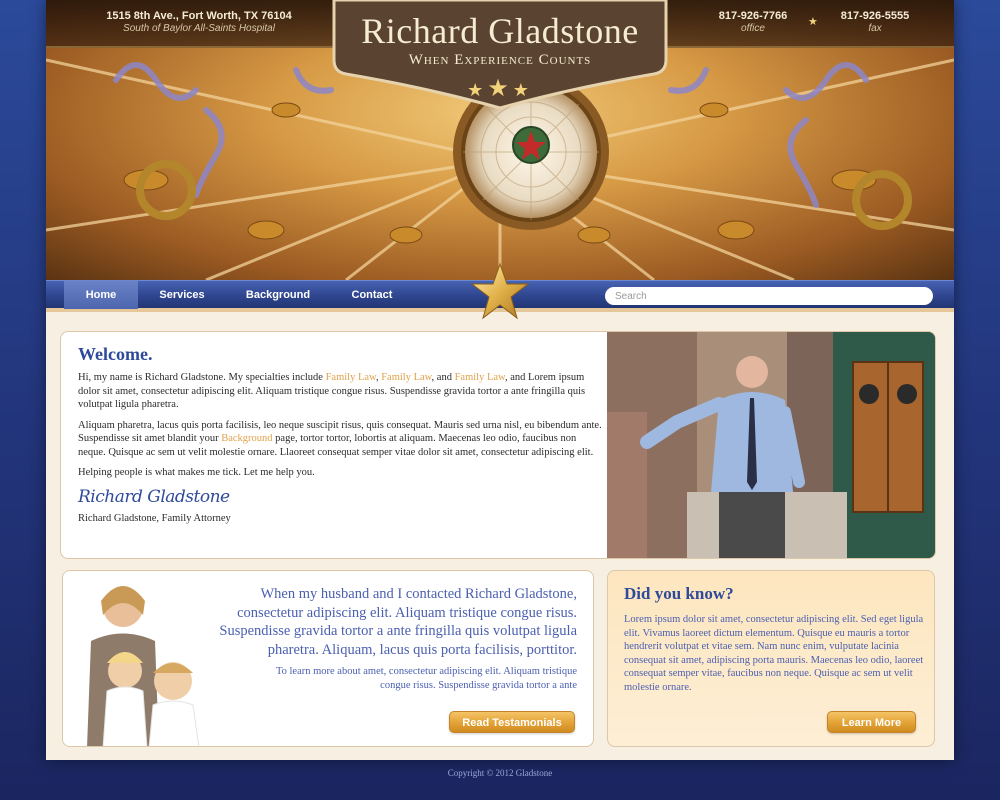 This screenshot has height=800, width=1000. What do you see at coordinates (101, 295) in the screenshot?
I see `nav-item-home: Home` at bounding box center [101, 295].